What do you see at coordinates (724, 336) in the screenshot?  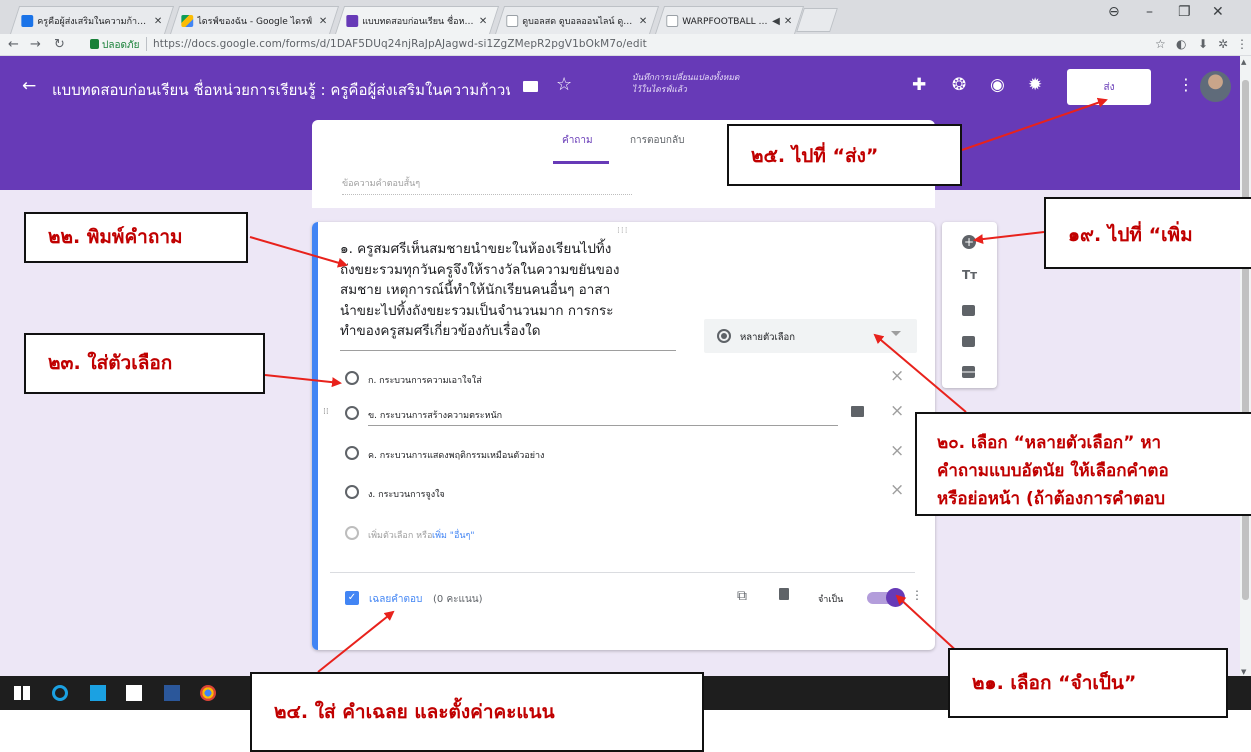 I see `radio-checked-icon` at bounding box center [724, 336].